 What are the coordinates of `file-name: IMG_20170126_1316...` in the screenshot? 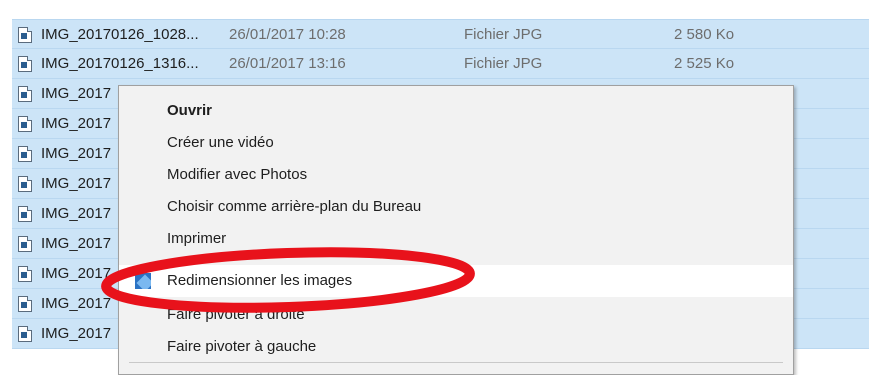 It's located at (120, 63).